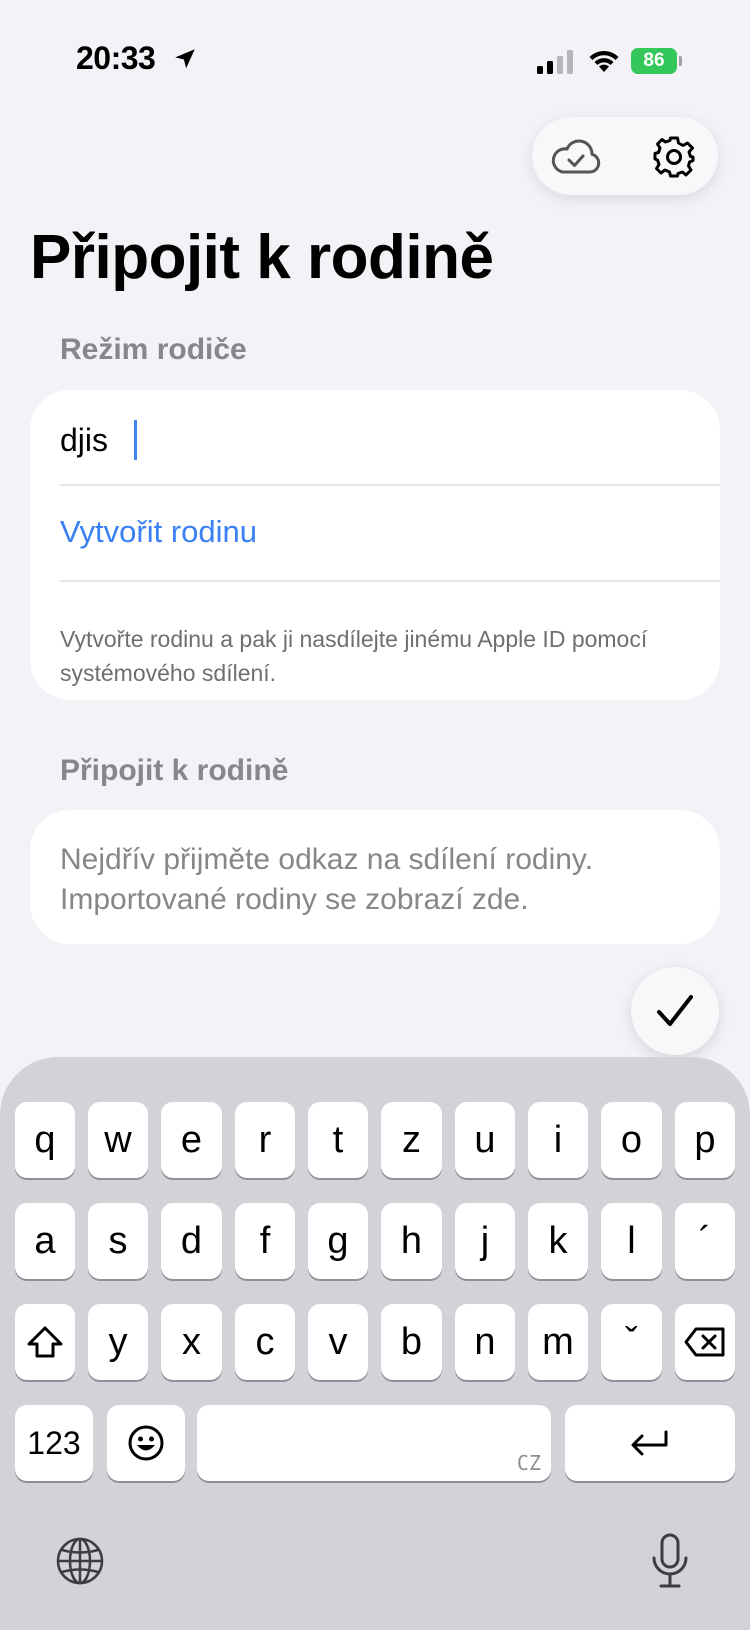 This screenshot has height=1630, width=750. I want to click on space-language-label: CZ, so click(528, 1463).